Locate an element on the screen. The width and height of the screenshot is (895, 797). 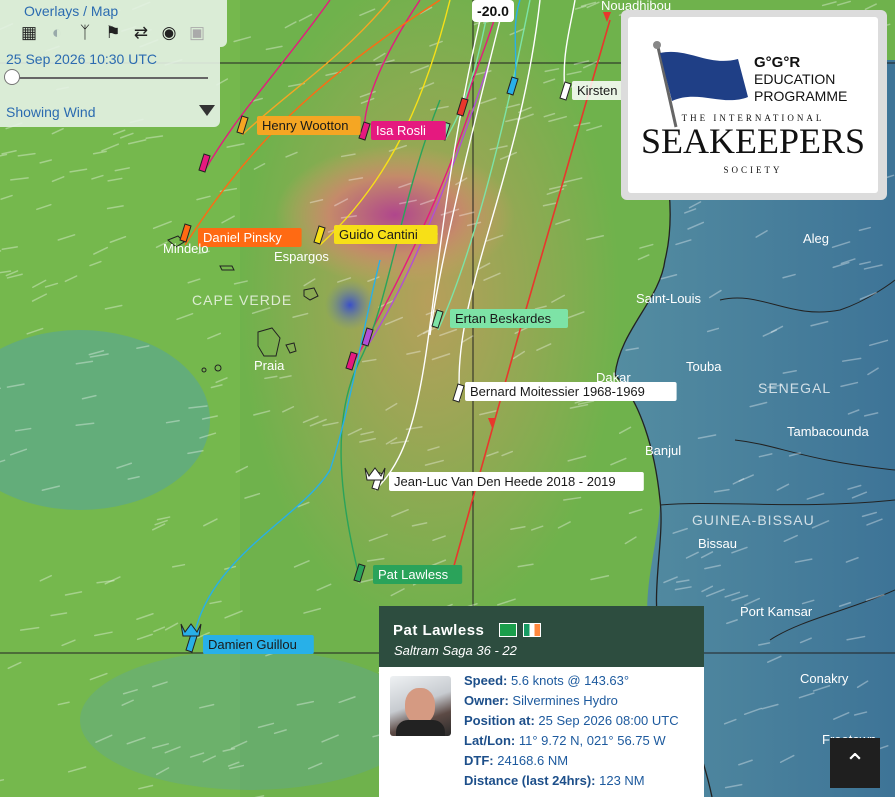
svg-text: Daniel Pinsky is located at coordinates (242, 237).